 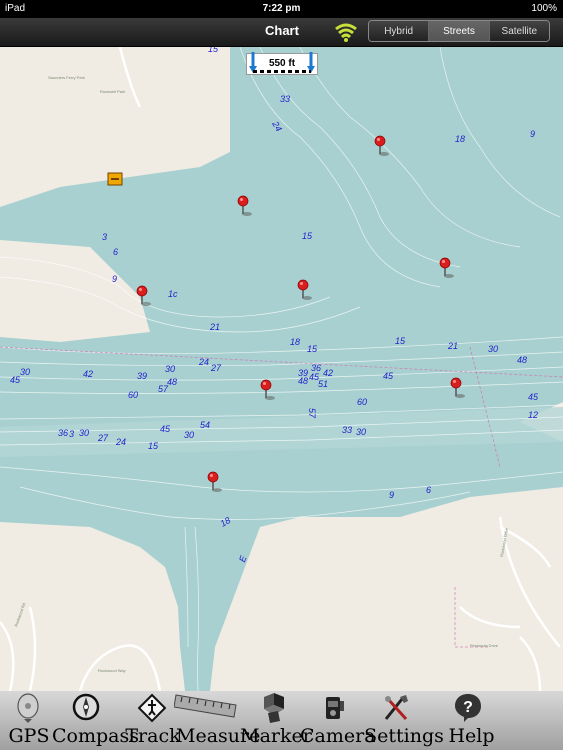 What do you see at coordinates (396, 708) in the screenshot?
I see `settings-icon` at bounding box center [396, 708].